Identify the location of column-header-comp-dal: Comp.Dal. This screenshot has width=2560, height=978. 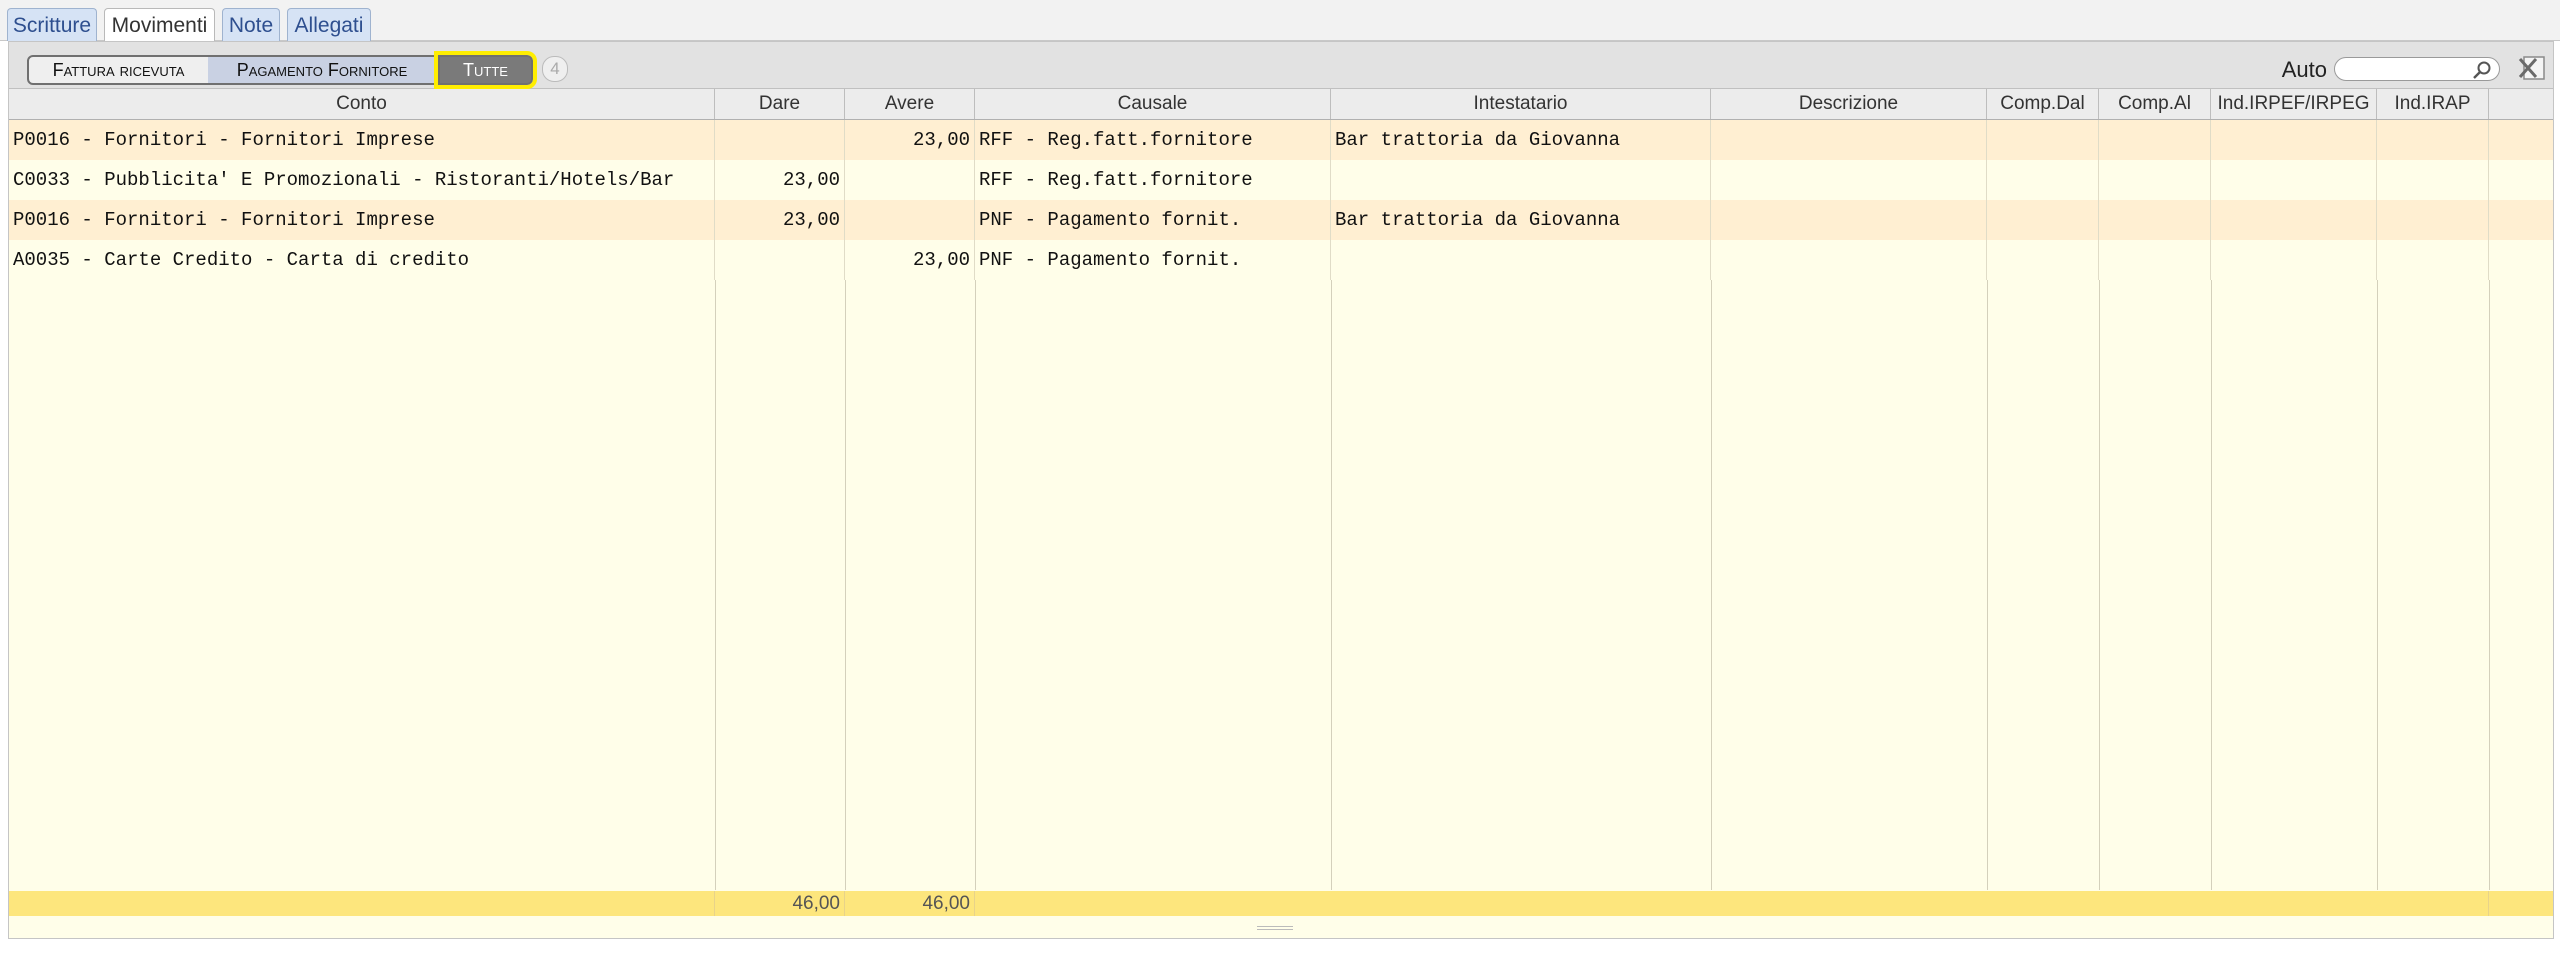
(2043, 104).